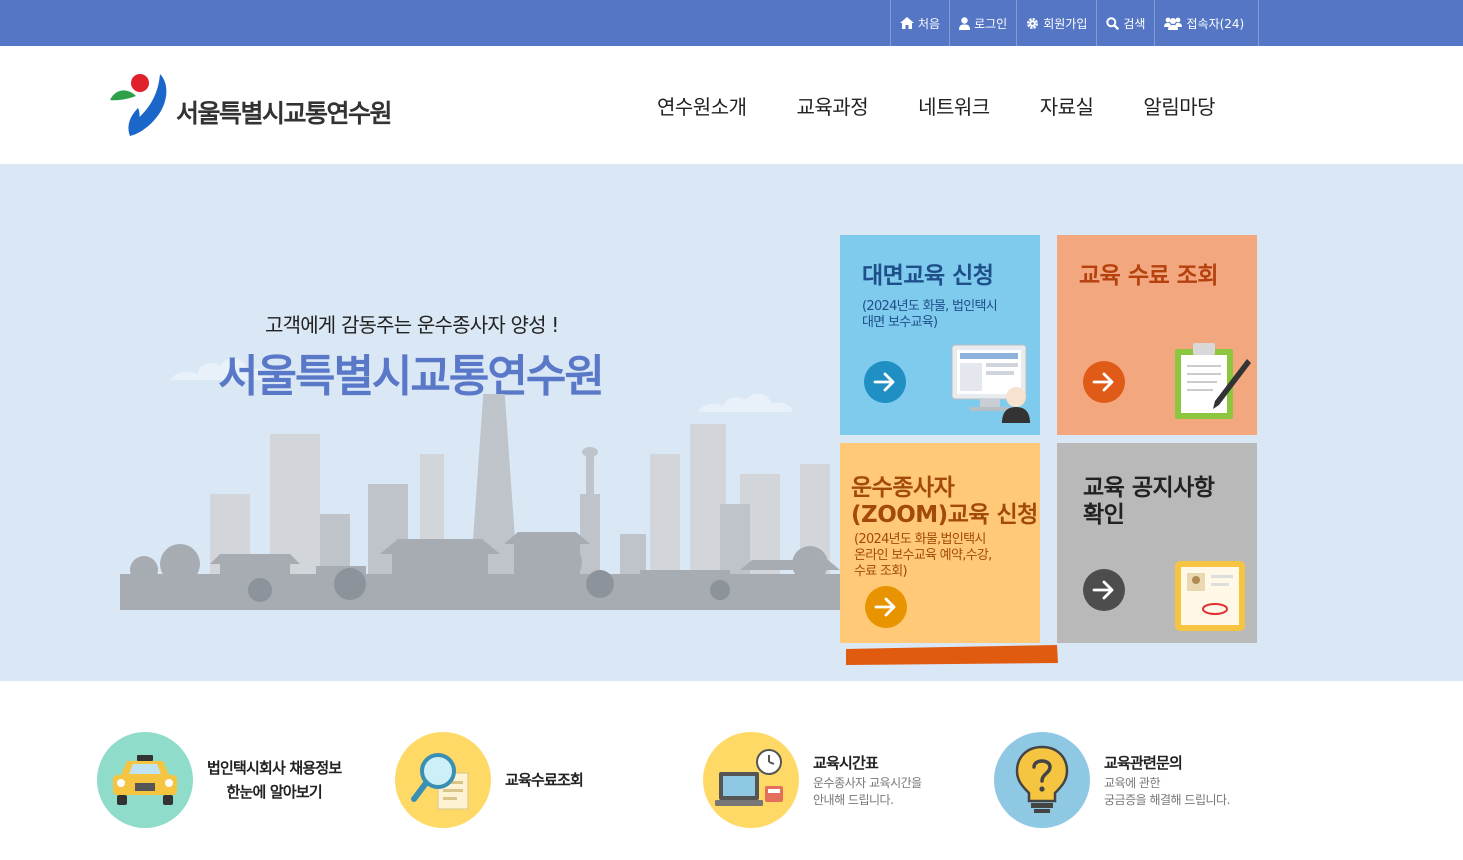 The height and width of the screenshot is (860, 1463). I want to click on quick-link-title: 법인택시회사 채용정보, so click(274, 768).